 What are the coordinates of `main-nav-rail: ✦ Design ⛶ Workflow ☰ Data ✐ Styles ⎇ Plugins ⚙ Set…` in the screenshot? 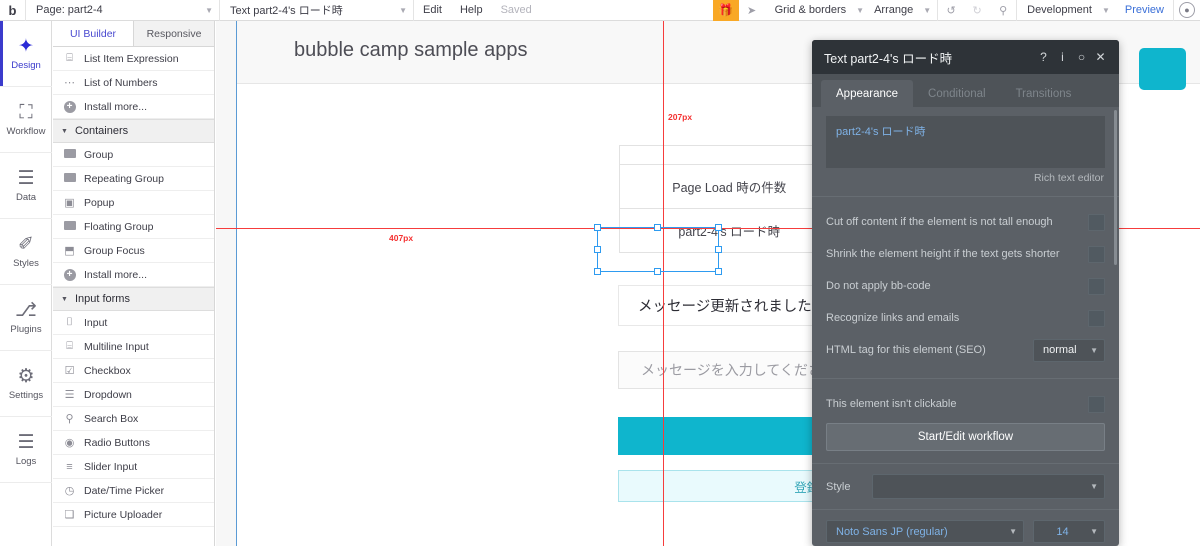 It's located at (26, 283).